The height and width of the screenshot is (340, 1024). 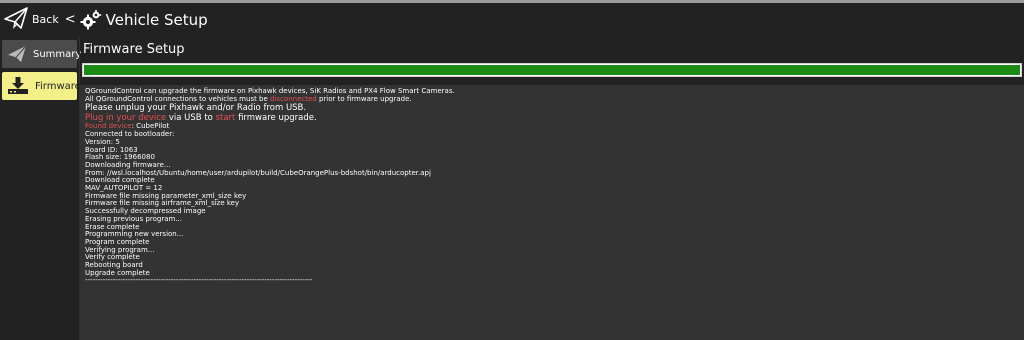 What do you see at coordinates (134, 49) in the screenshot?
I see `section-title: Firmware Setup` at bounding box center [134, 49].